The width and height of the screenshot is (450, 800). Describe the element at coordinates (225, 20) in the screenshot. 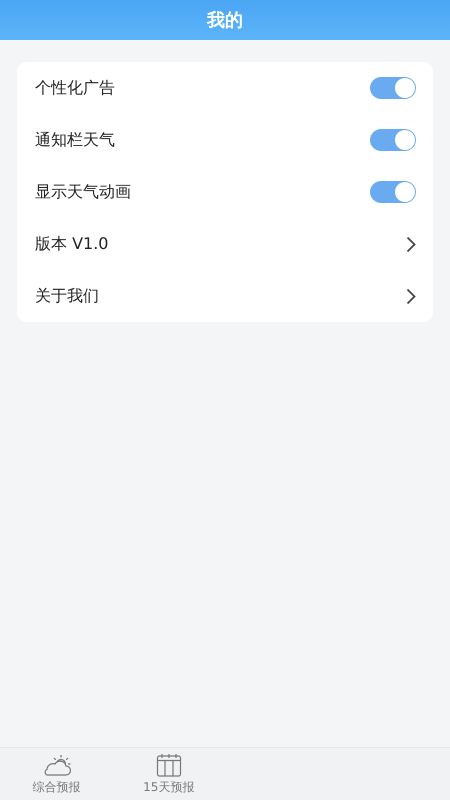

I see `page-title: 我的` at that location.